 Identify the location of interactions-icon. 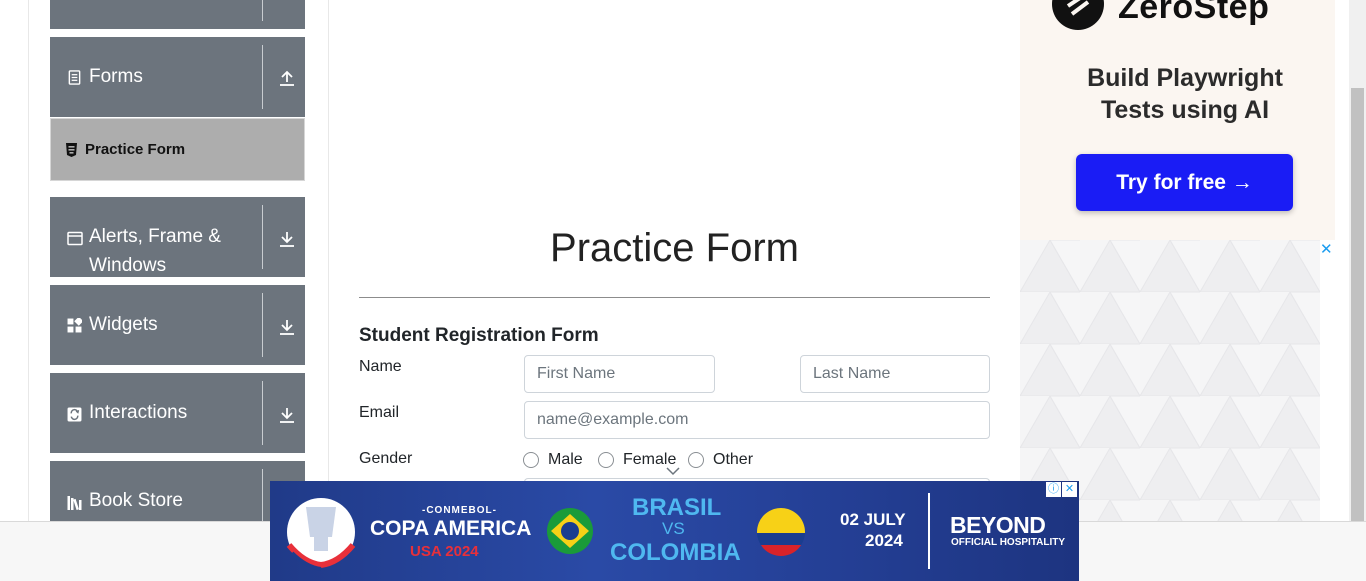
(74, 414).